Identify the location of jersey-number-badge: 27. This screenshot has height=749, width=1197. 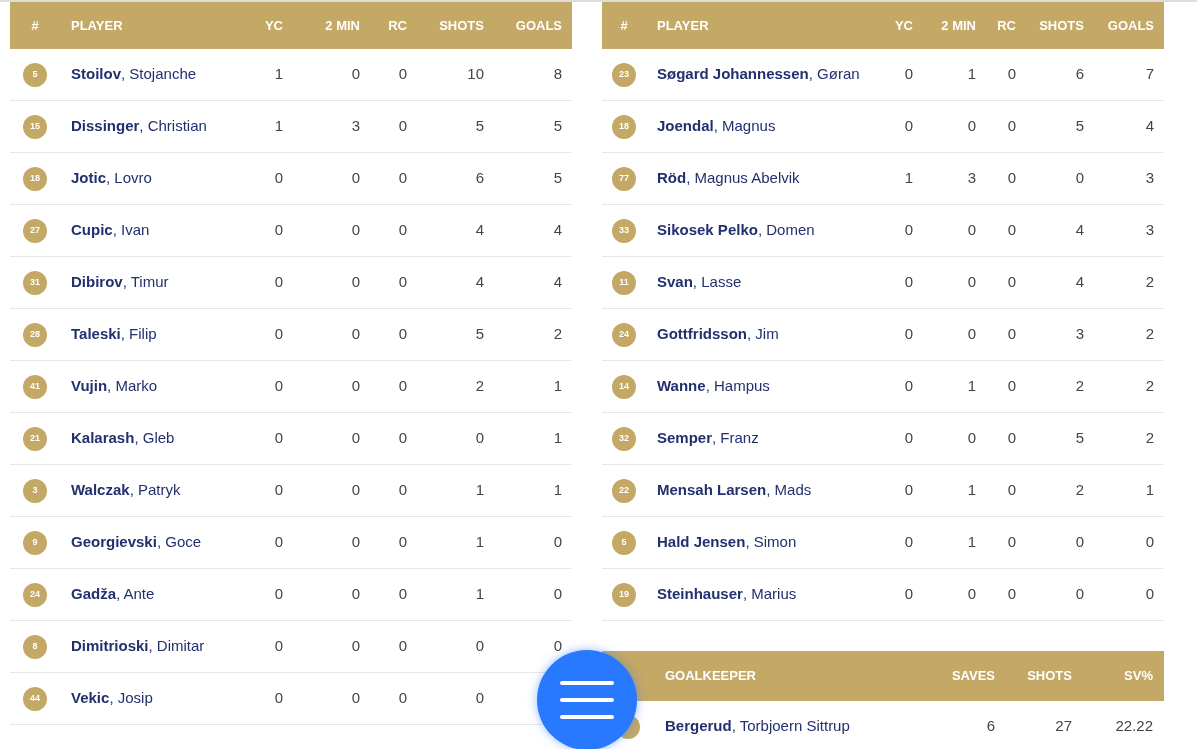
(35, 230).